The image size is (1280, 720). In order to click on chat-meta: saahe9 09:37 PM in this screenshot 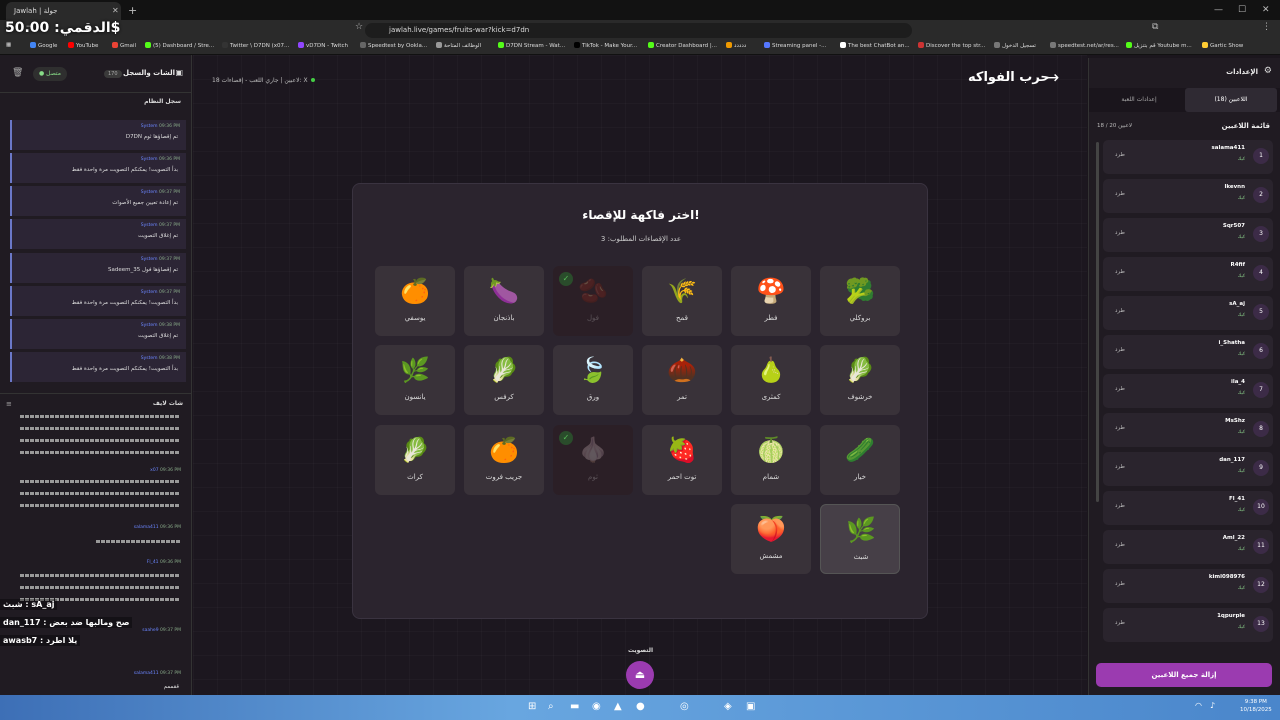, I will do `click(161, 630)`.